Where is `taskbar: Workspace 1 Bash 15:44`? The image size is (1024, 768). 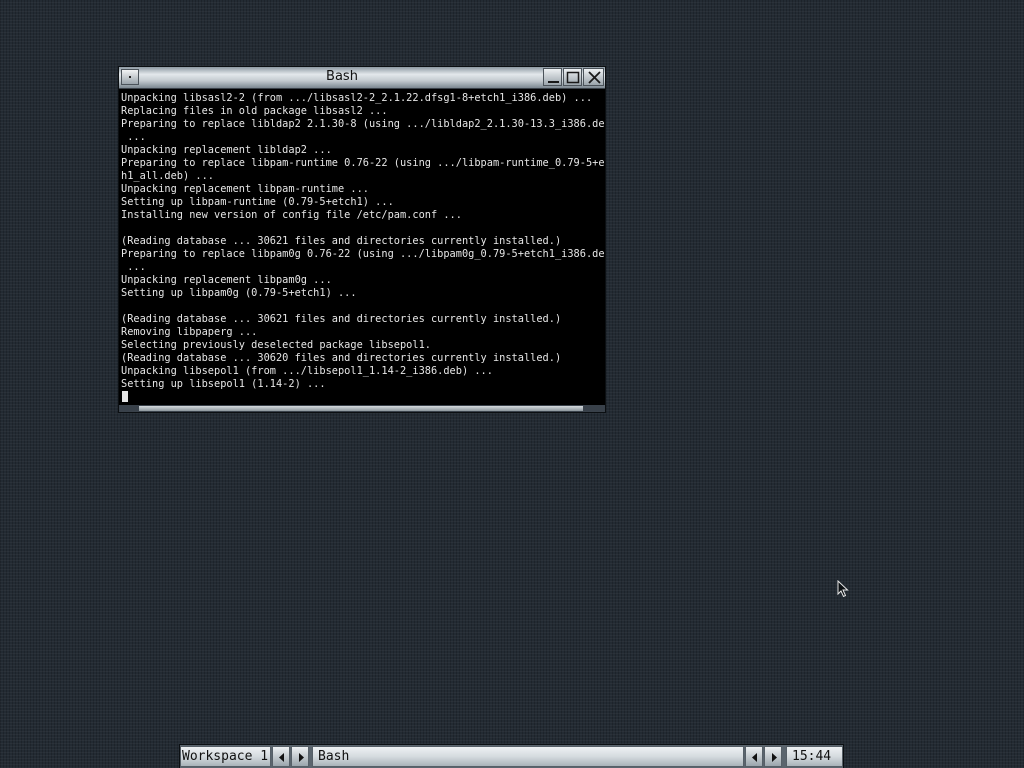 taskbar: Workspace 1 Bash 15:44 is located at coordinates (511, 756).